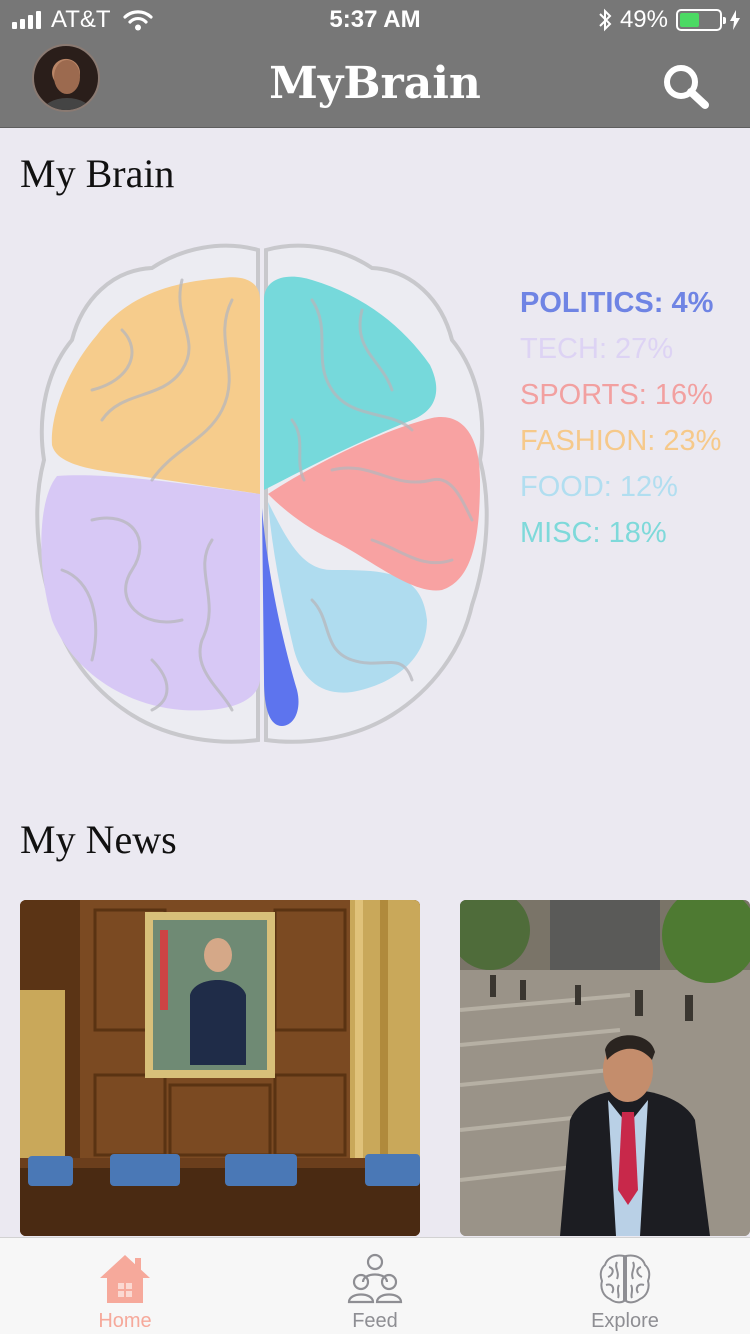  Describe the element at coordinates (701, 20) in the screenshot. I see `battery-icon` at that location.